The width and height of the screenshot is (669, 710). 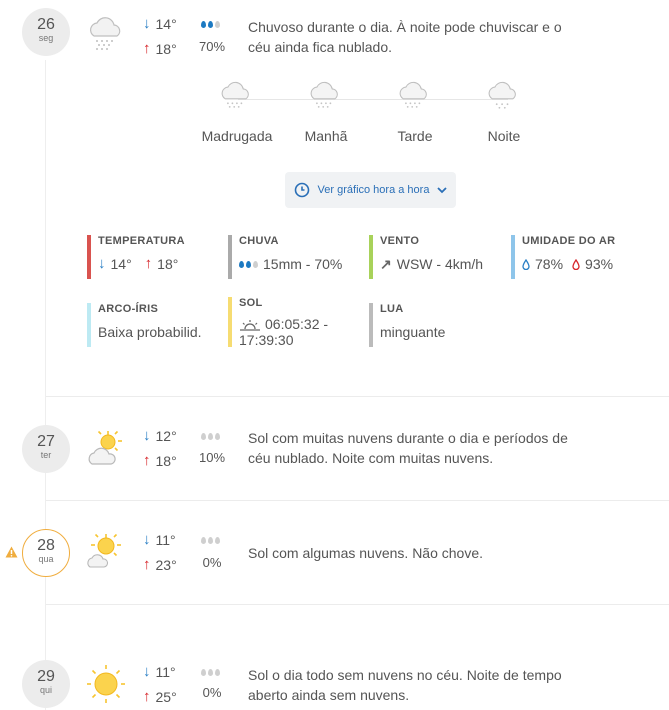 What do you see at coordinates (46, 455) in the screenshot?
I see `day-weekday: ter` at bounding box center [46, 455].